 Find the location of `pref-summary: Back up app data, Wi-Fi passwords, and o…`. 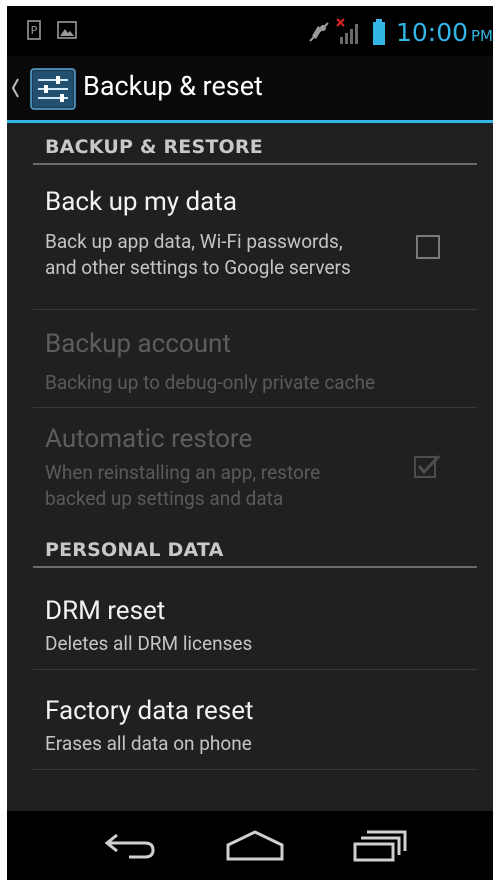

pref-summary: Back up app data, Wi-Fi passwords, and o… is located at coordinates (198, 254).